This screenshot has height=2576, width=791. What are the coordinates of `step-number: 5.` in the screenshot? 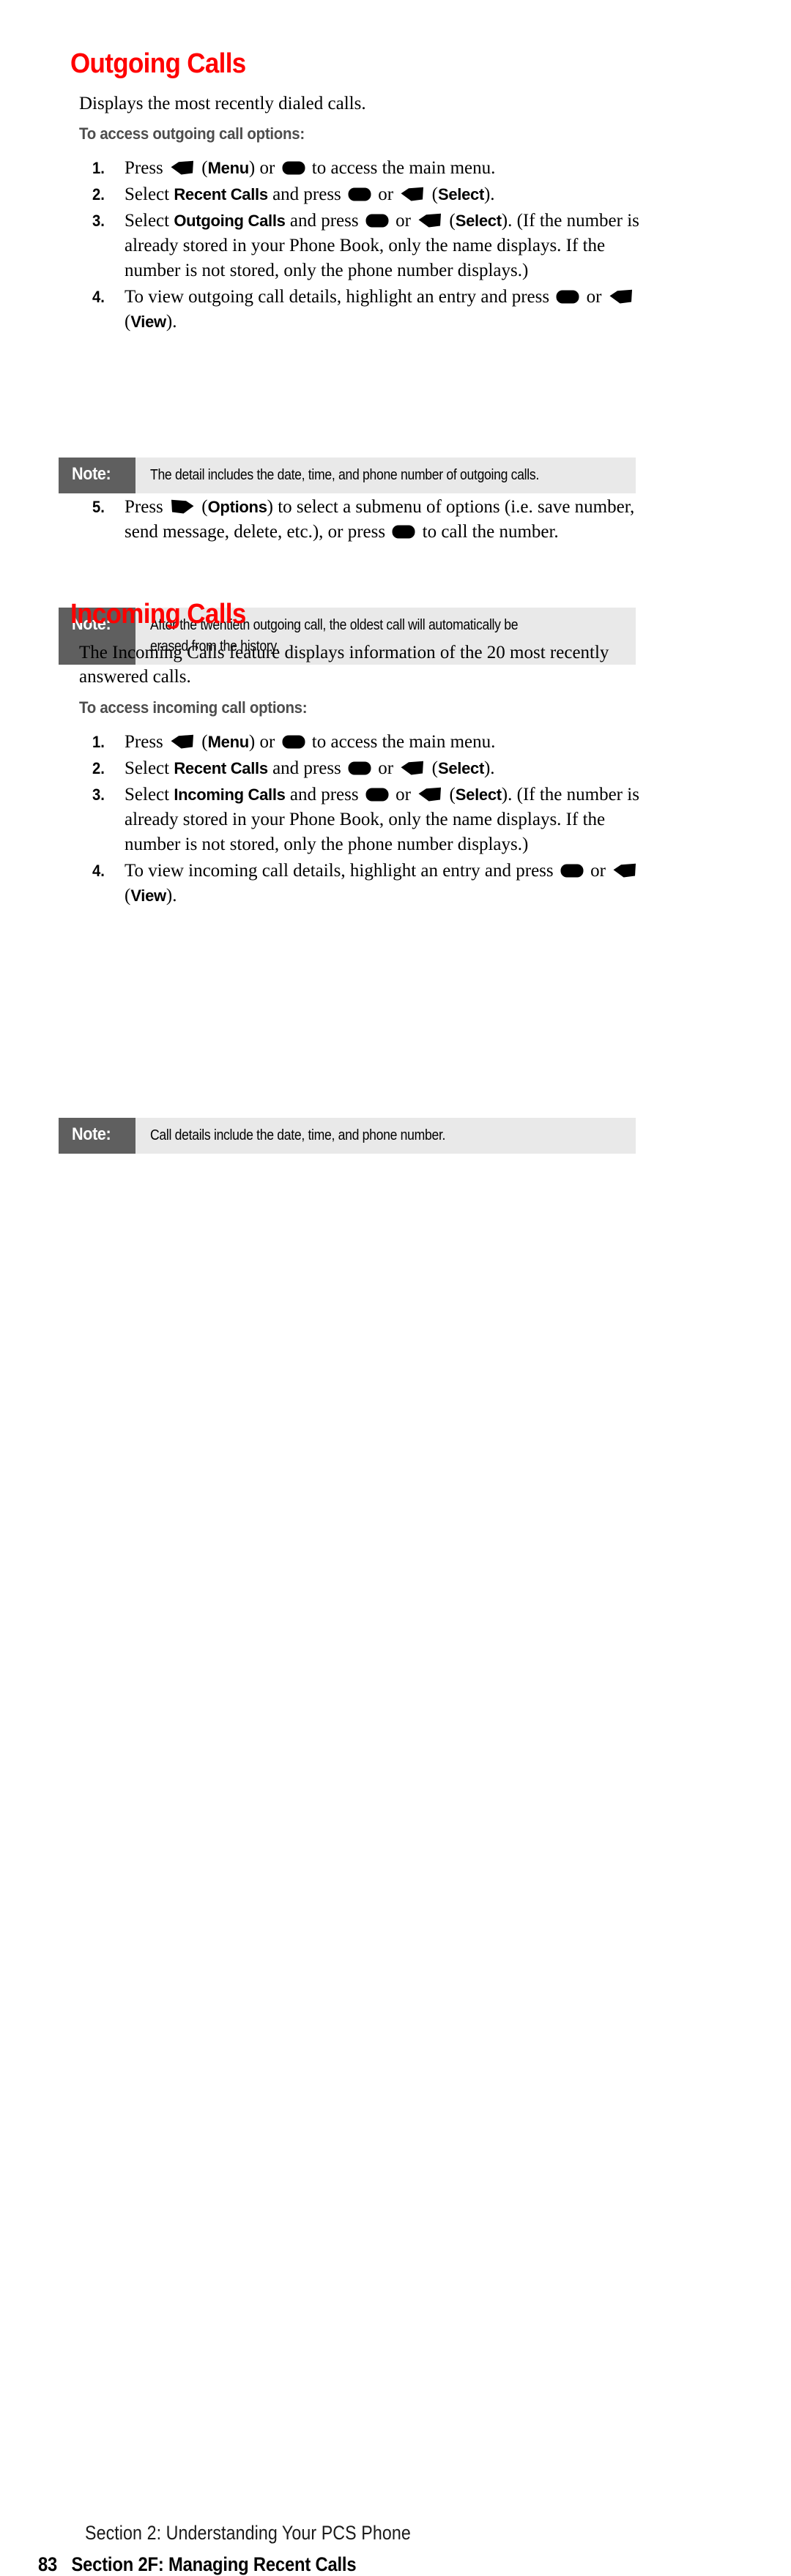 It's located at (98, 507).